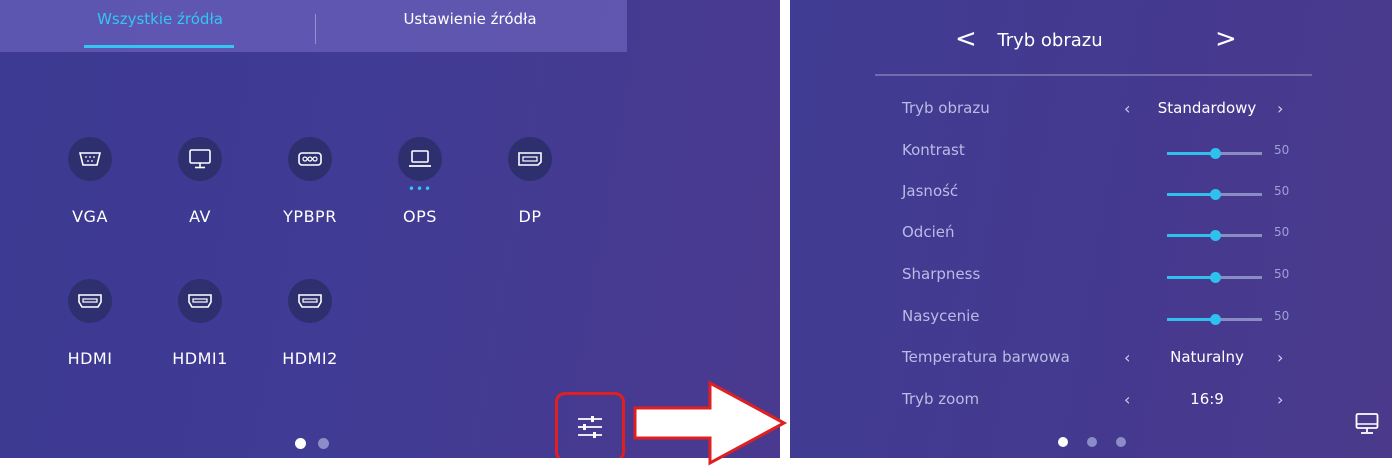 The image size is (1392, 467). What do you see at coordinates (1282, 191) in the screenshot?
I see `brightness-value: 50` at bounding box center [1282, 191].